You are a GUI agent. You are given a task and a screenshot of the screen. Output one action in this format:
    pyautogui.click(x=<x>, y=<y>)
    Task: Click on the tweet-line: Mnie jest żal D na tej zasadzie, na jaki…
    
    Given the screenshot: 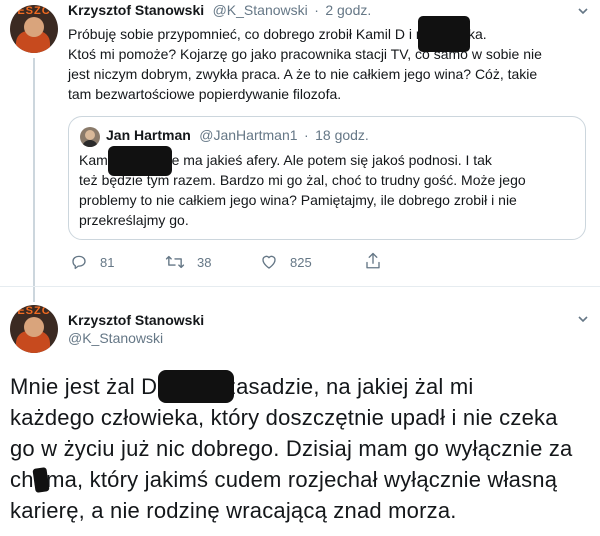 What is the action you would take?
    pyautogui.click(x=242, y=386)
    